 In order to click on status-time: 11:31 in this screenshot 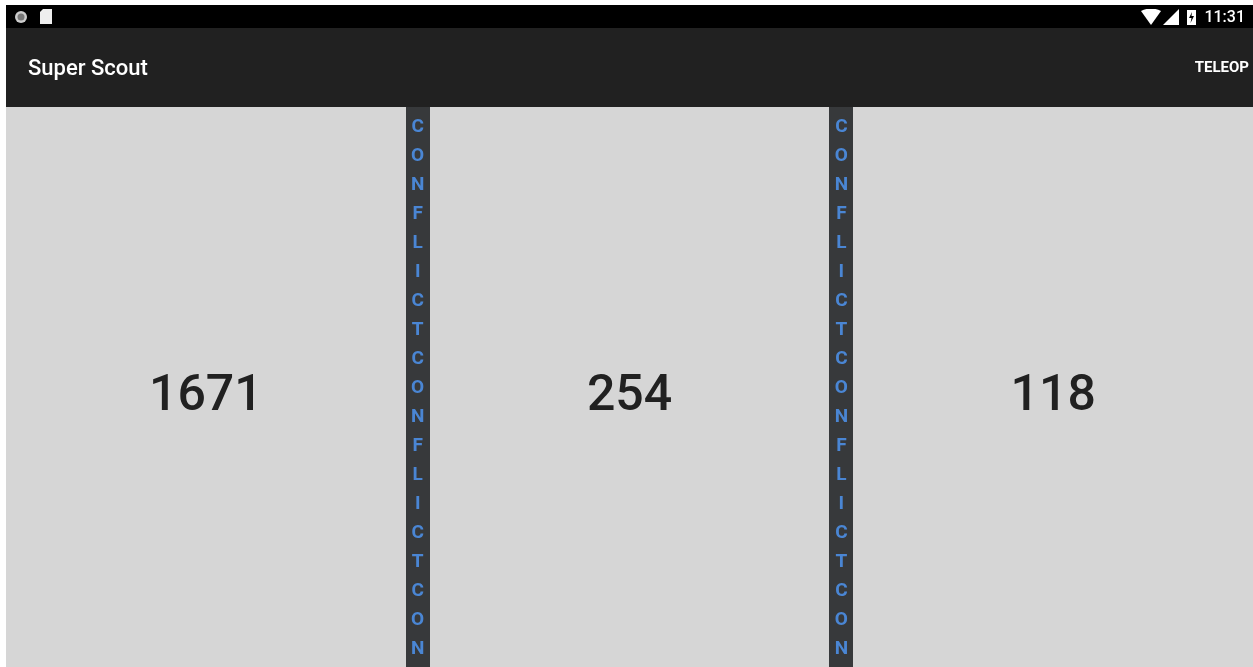, I will do `click(1224, 16)`.